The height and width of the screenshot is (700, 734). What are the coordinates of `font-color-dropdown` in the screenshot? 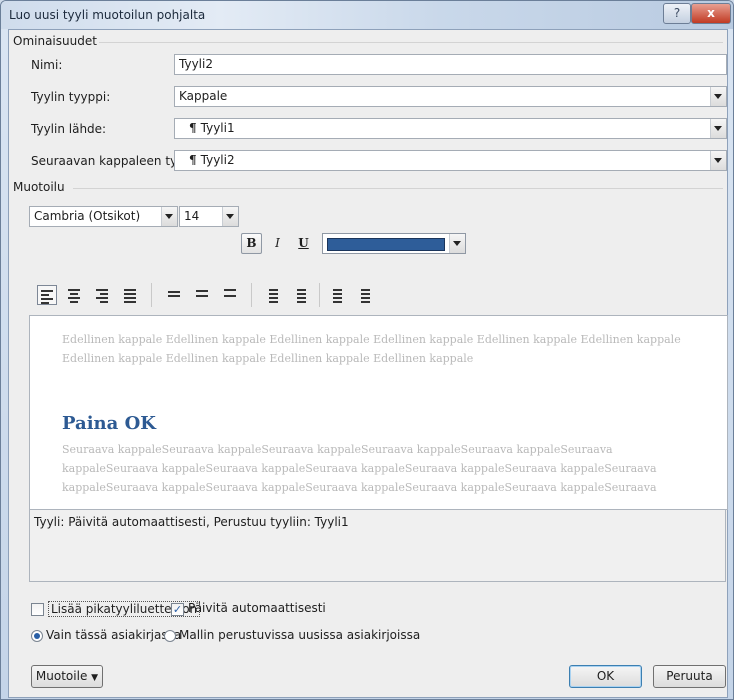 It's located at (394, 243).